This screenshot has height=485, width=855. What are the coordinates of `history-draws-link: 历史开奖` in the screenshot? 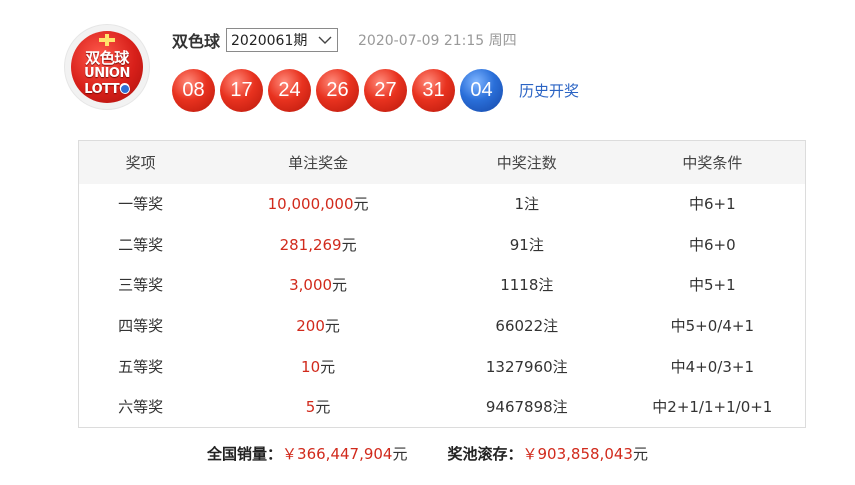 It's located at (549, 90).